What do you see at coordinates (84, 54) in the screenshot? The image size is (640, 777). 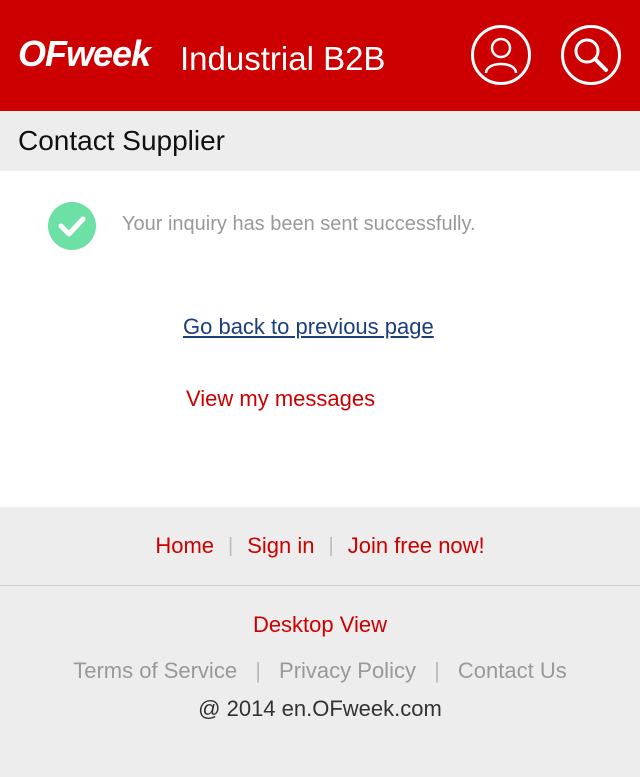 I see `ofweek-logo: OFweek` at bounding box center [84, 54].